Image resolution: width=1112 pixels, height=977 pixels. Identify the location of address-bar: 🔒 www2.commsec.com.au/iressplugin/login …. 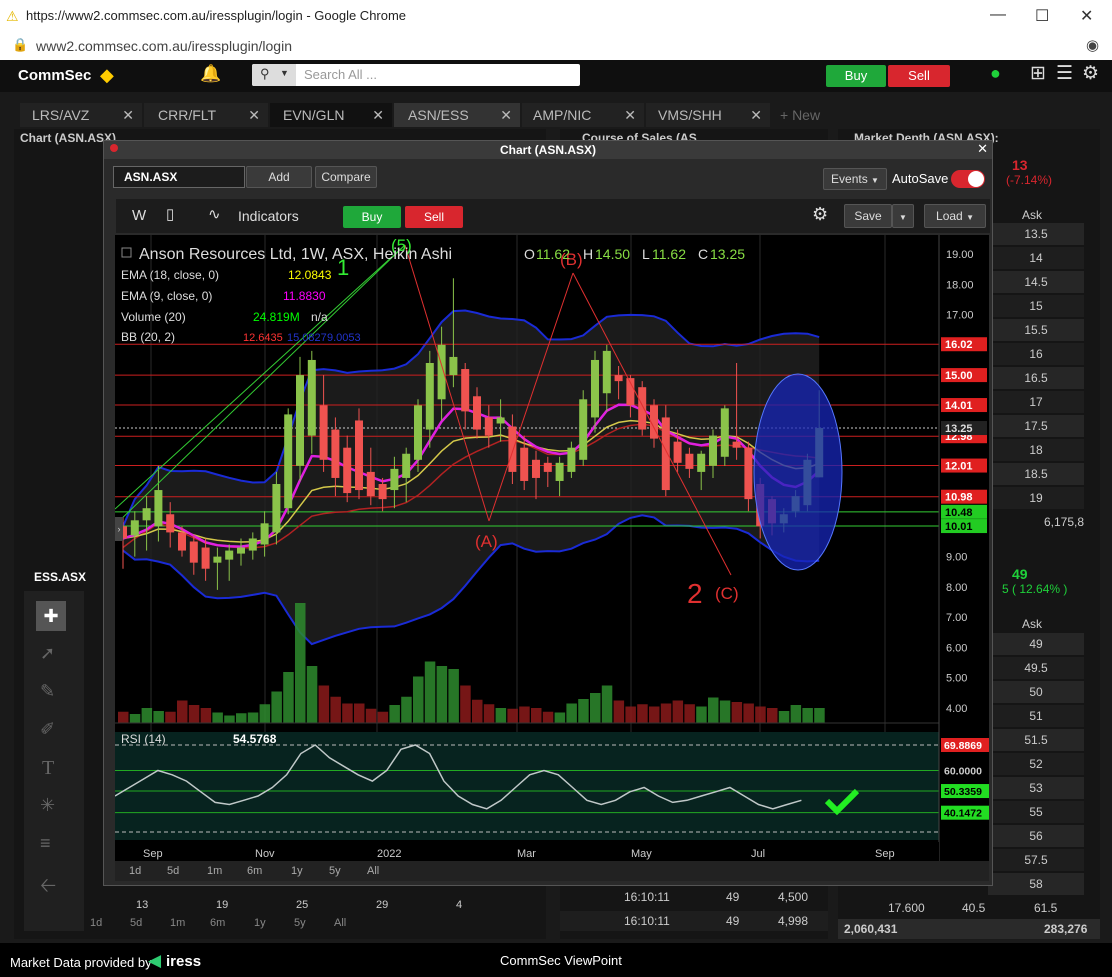
(556, 46).